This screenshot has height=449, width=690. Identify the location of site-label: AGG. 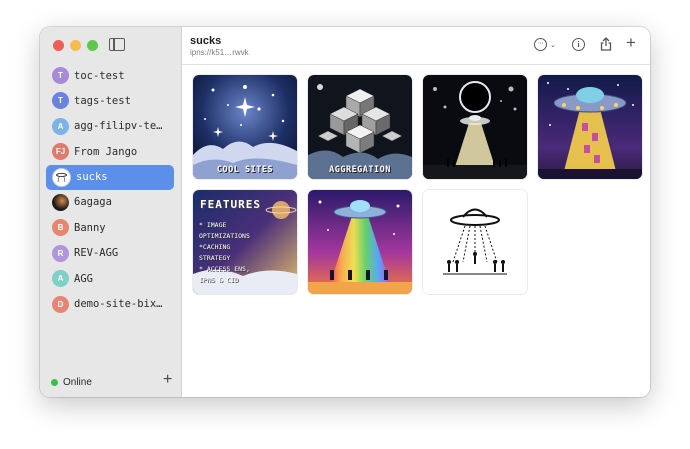
(83, 278).